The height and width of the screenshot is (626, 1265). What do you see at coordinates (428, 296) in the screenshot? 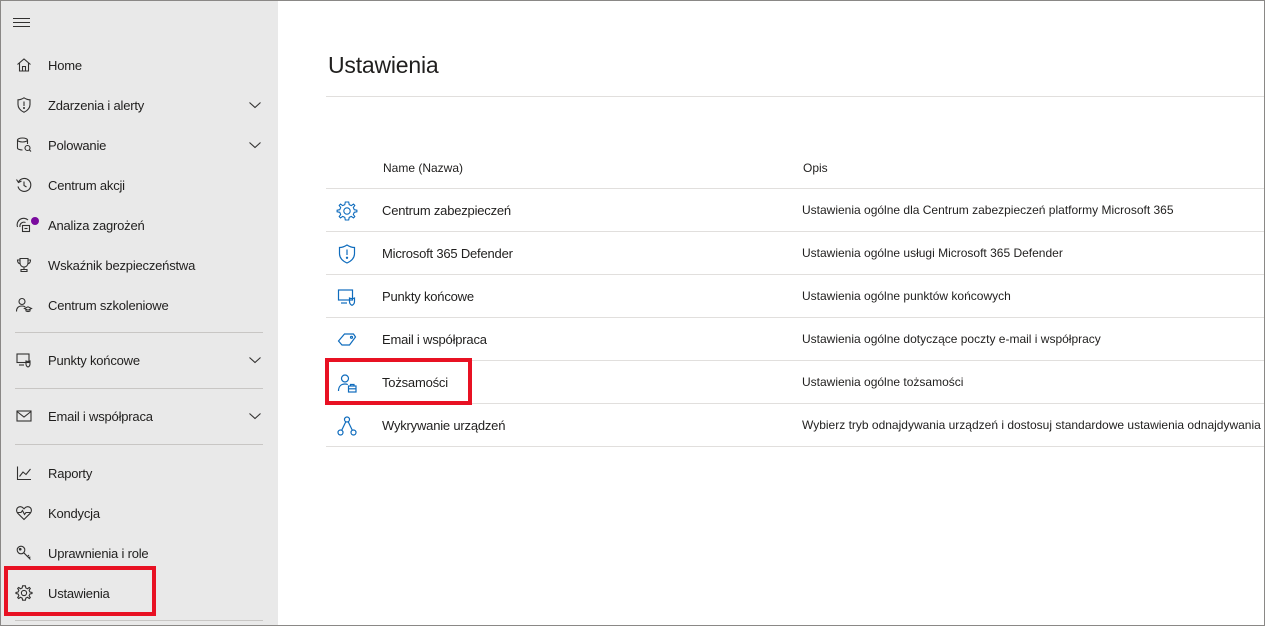
I see `row-name: Punkty końcowe` at bounding box center [428, 296].